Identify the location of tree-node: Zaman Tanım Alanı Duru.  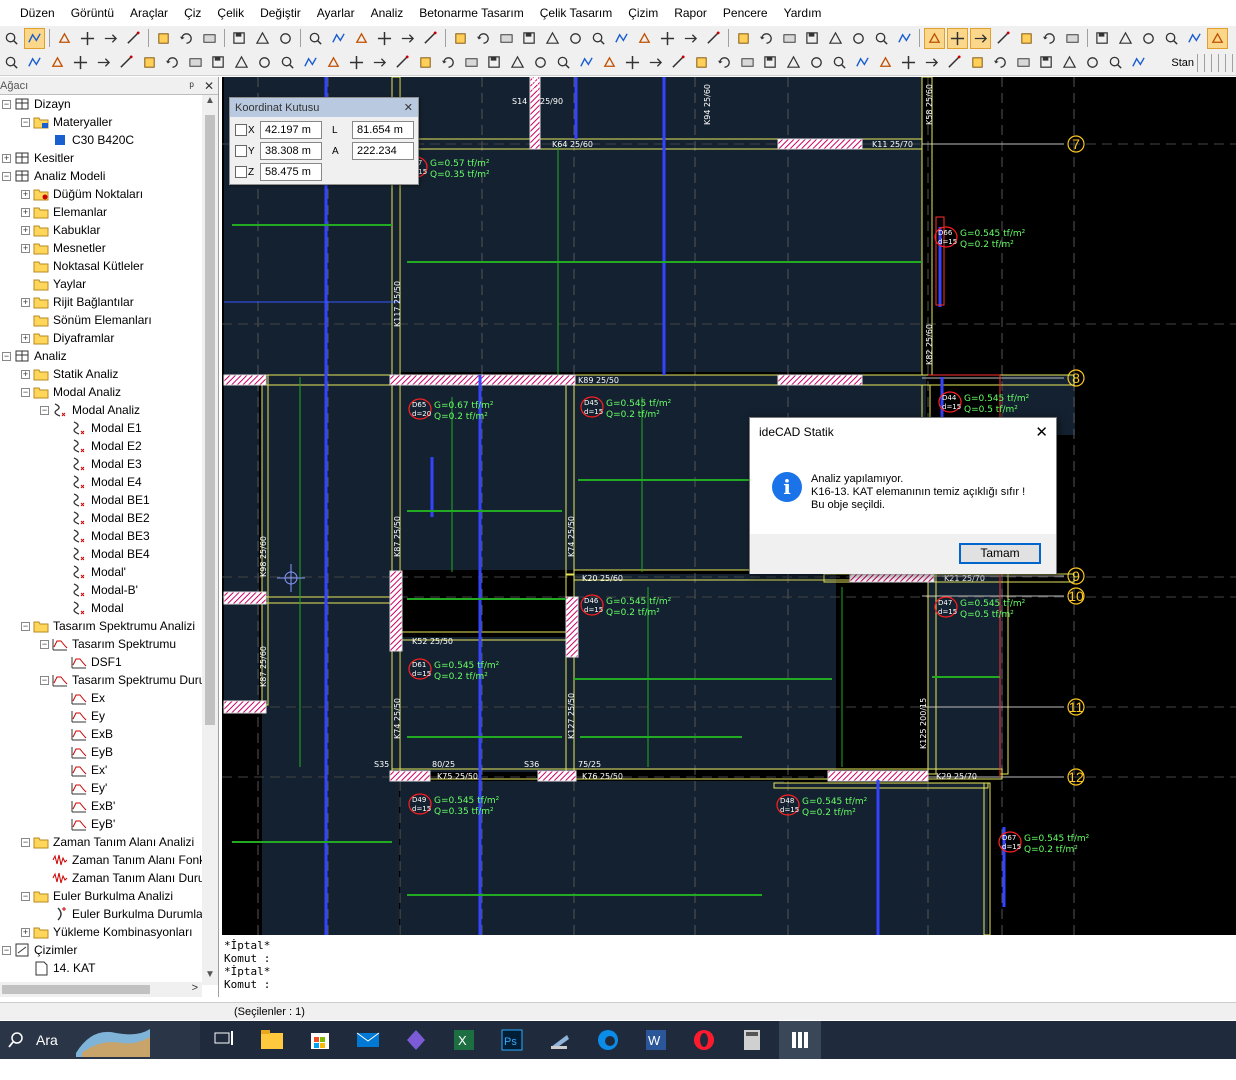
(121, 878).